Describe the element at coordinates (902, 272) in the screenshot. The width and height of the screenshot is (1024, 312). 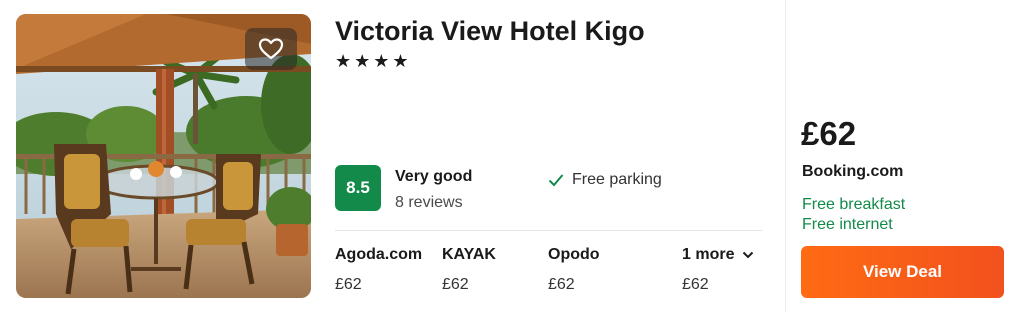
I see `view-deal-button: View Deal` at that location.